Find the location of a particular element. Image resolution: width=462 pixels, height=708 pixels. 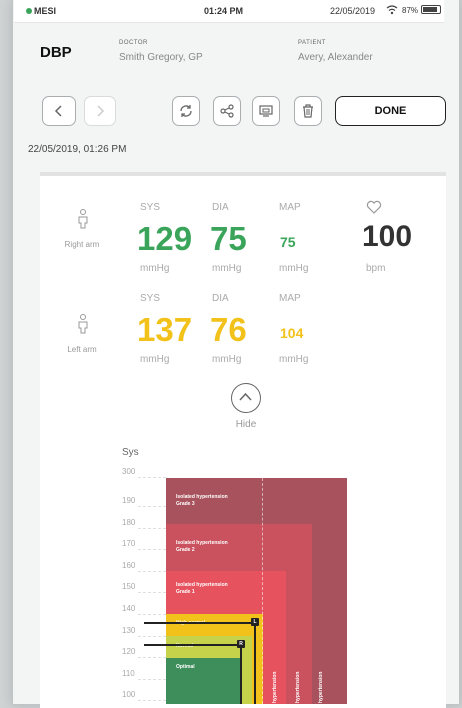

done-button: DONE is located at coordinates (390, 111).